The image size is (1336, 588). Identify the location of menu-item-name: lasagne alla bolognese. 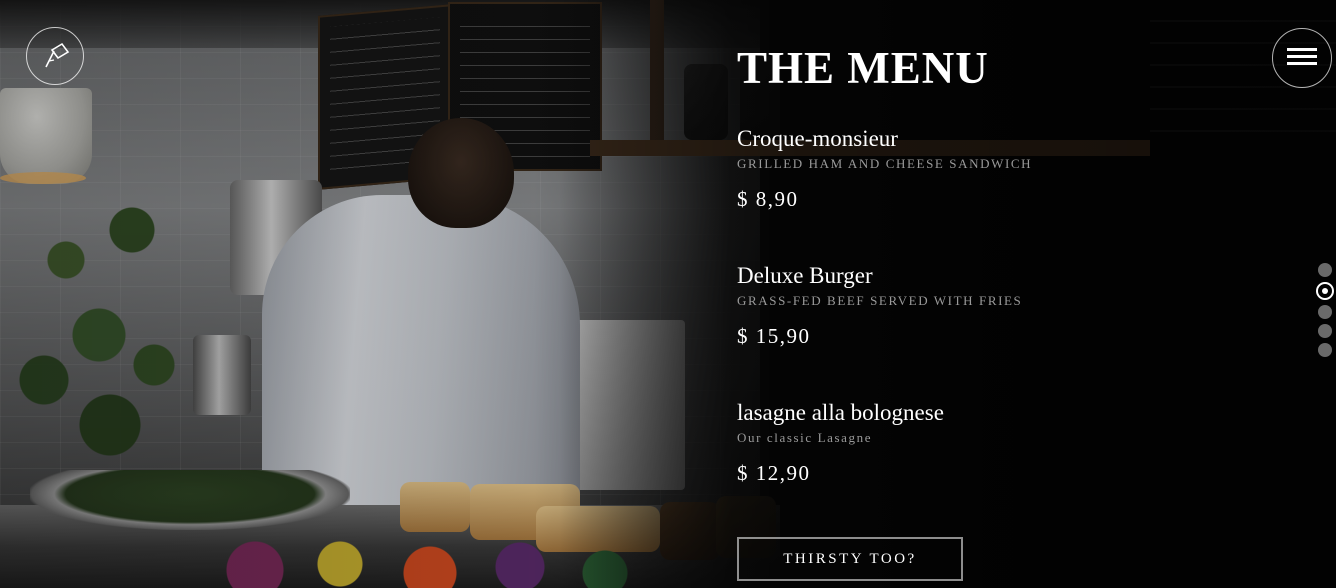
(840, 412).